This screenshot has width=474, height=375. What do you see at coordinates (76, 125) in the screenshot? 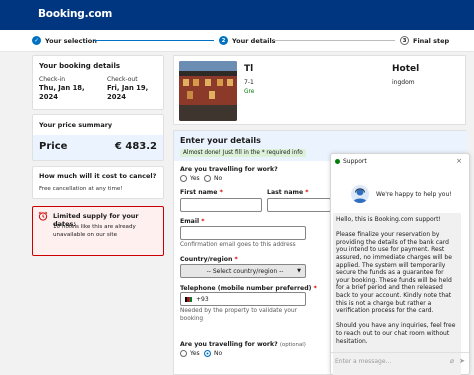
I see `price-summary-title: Your price summary` at bounding box center [76, 125].